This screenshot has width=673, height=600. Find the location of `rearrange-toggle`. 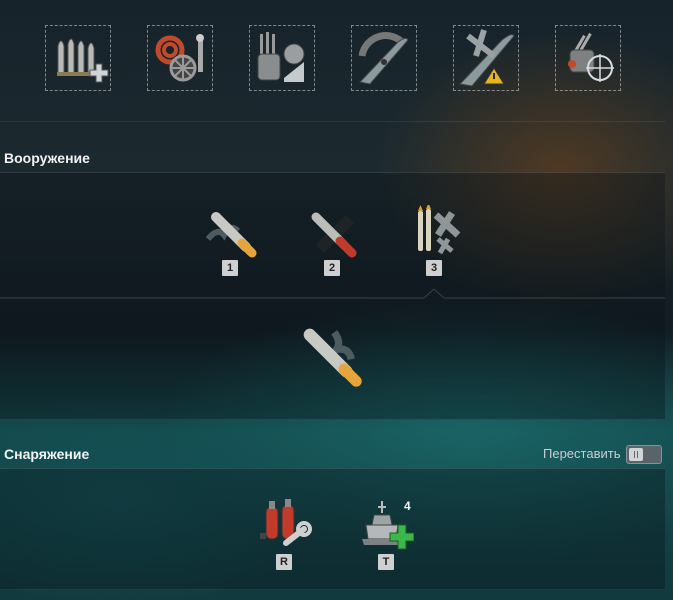

rearrange-toggle is located at coordinates (644, 454).